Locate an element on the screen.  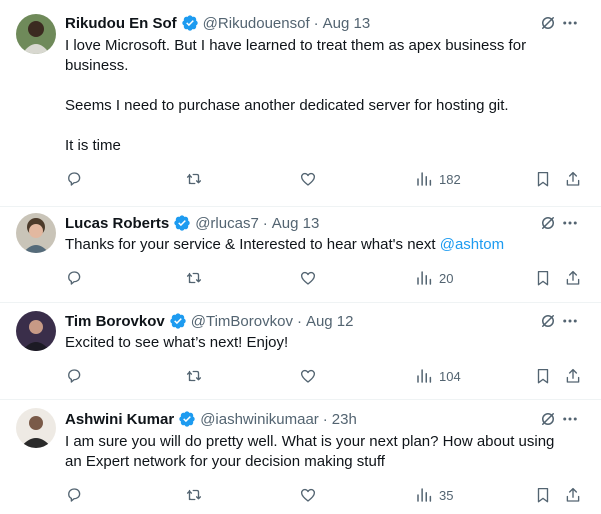
author-handle: @rlucas7 is located at coordinates (227, 223).